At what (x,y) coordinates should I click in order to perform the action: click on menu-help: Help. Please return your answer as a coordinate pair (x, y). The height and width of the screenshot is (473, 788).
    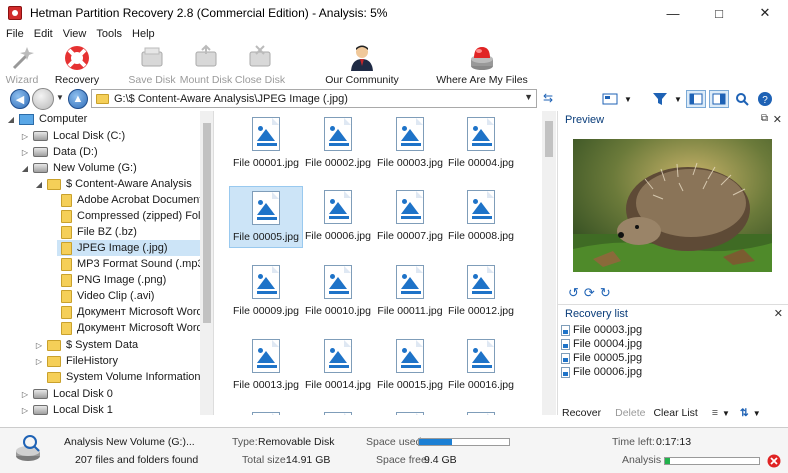
    Looking at the image, I should click on (143, 34).